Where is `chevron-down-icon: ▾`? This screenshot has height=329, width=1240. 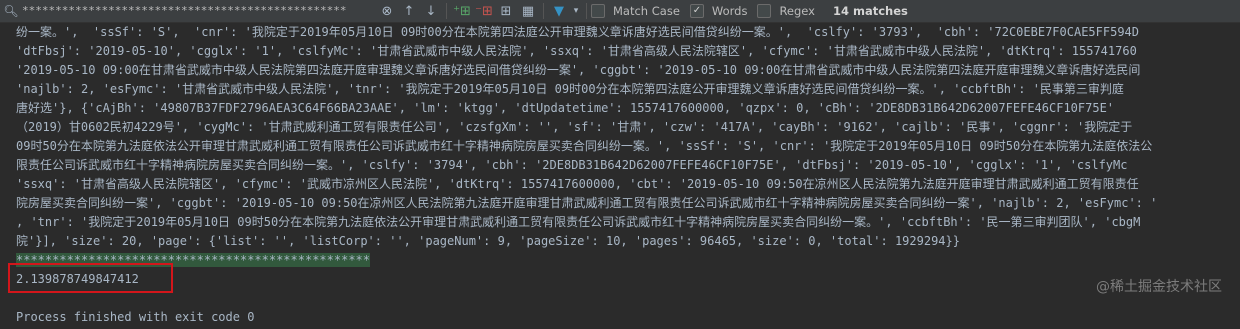 chevron-down-icon: ▾ is located at coordinates (576, 11).